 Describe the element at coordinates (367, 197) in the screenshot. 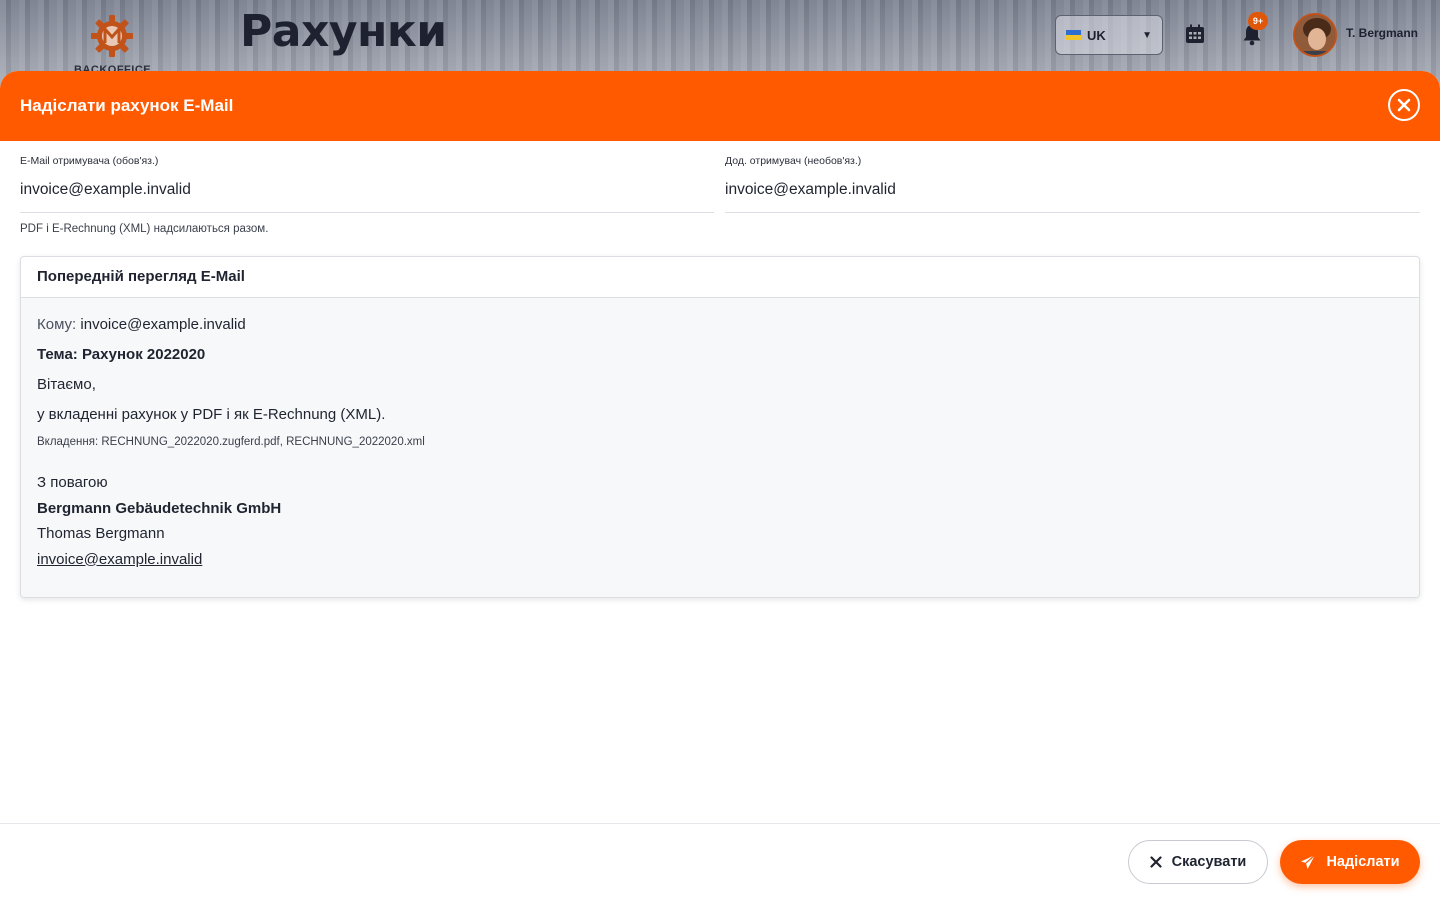

I see `recipient-email-input: invoice@example.invalid` at that location.